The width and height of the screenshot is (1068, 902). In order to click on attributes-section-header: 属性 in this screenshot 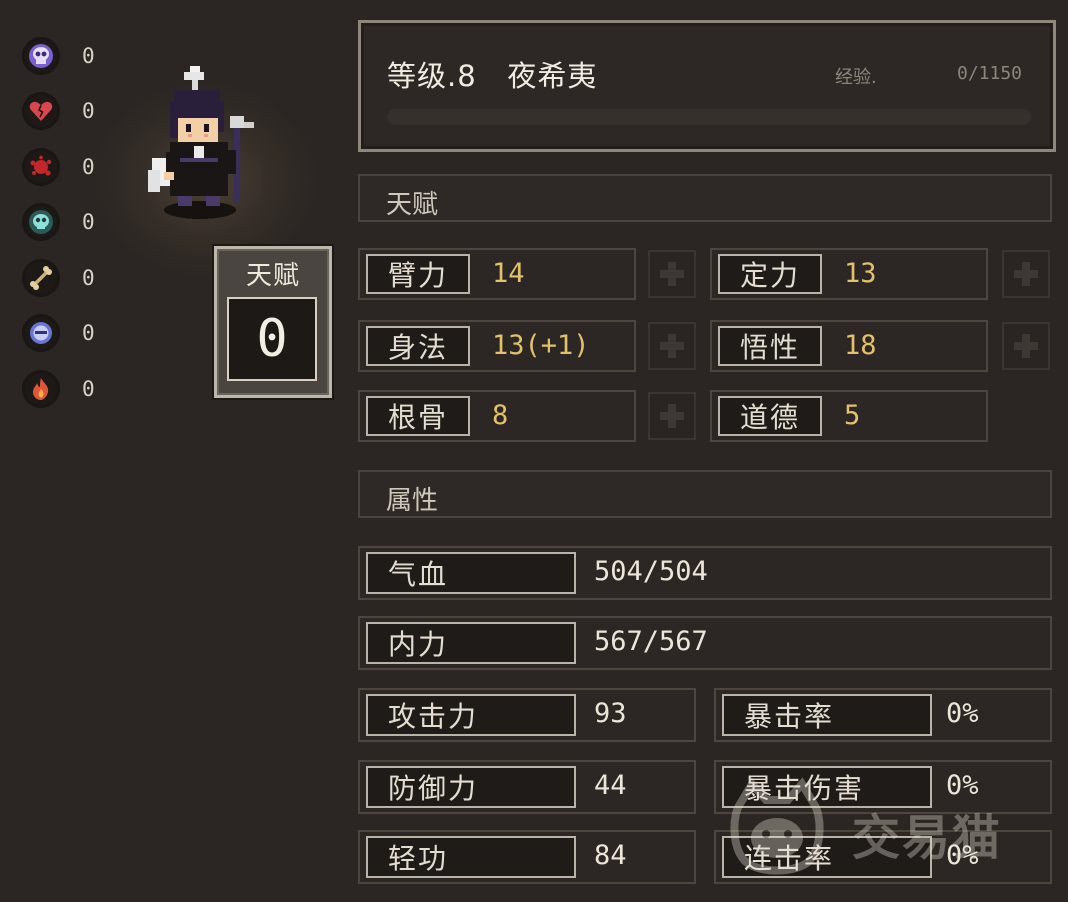, I will do `click(705, 494)`.